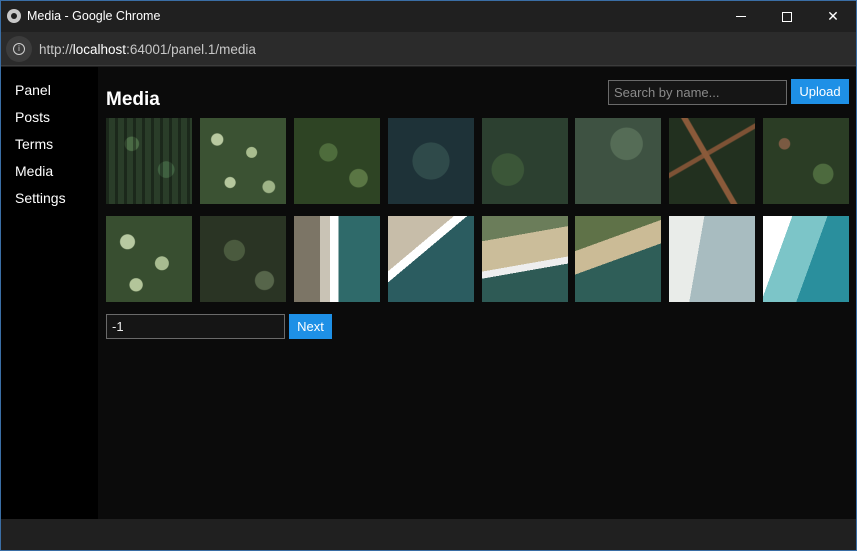  I want to click on minimize-icon, so click(741, 16).